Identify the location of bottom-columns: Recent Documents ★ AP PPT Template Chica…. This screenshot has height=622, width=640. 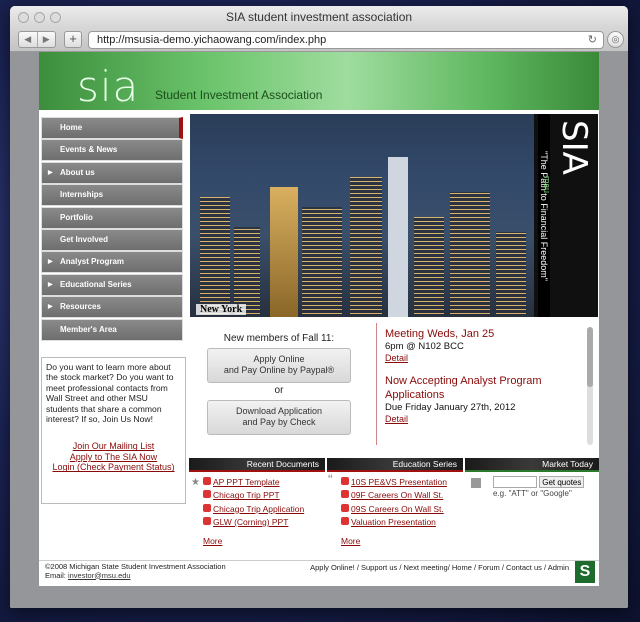
(394, 505).